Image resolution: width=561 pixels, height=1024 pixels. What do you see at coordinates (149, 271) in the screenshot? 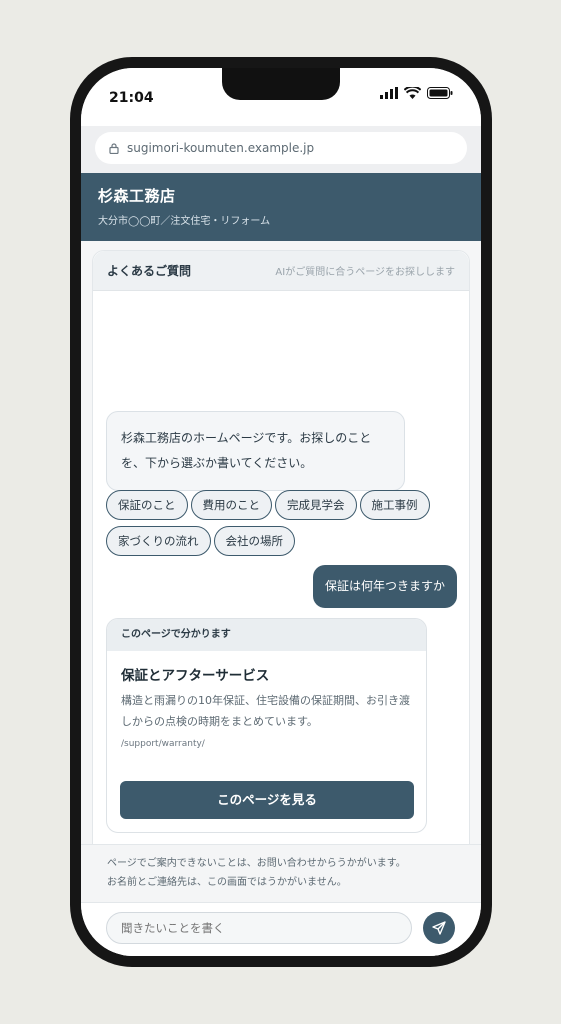
I see `faq-title: よくあるご質問` at bounding box center [149, 271].